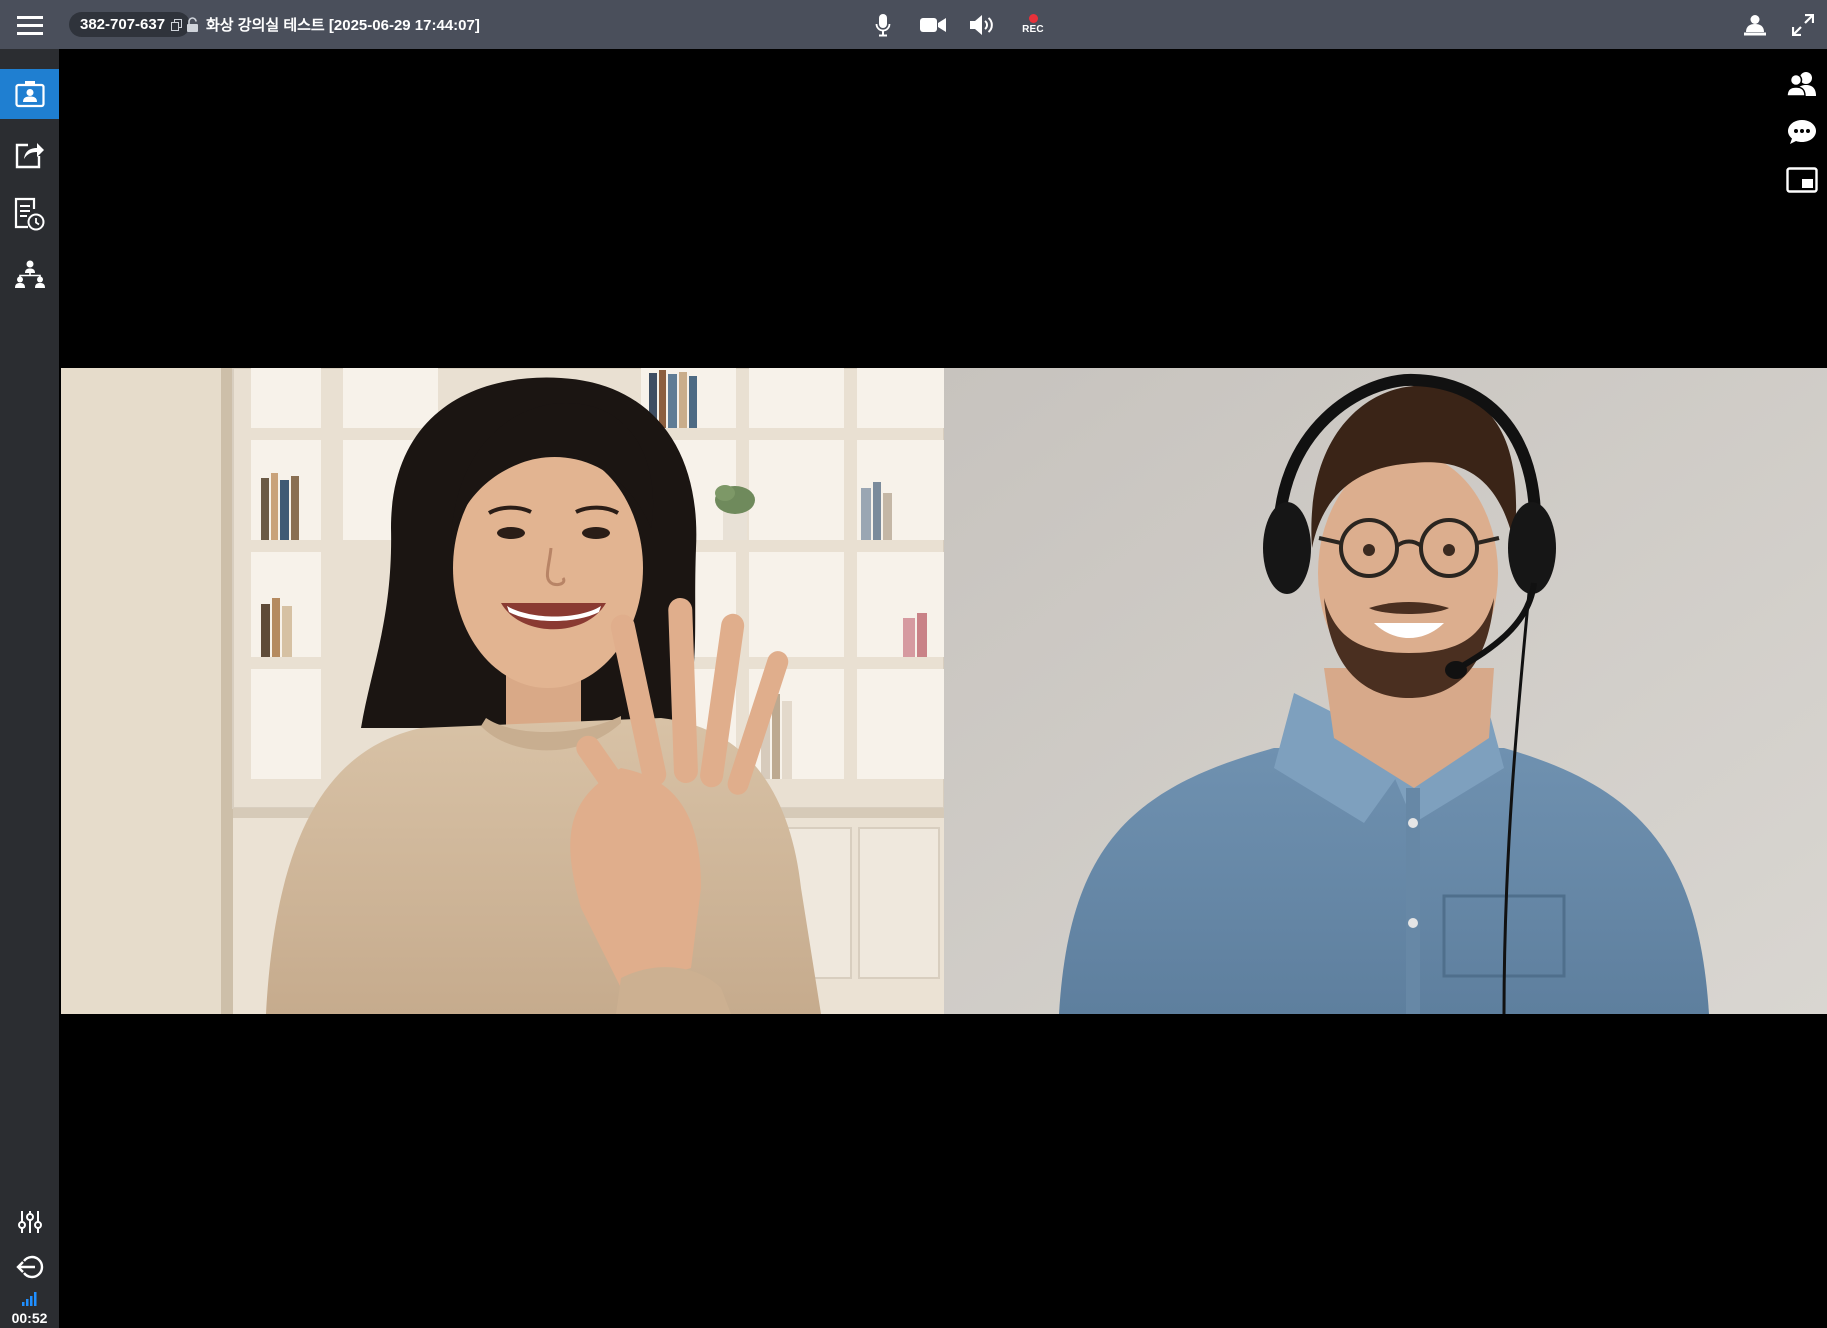 The image size is (1827, 1328). I want to click on sidebar-item-share, so click(29, 154).